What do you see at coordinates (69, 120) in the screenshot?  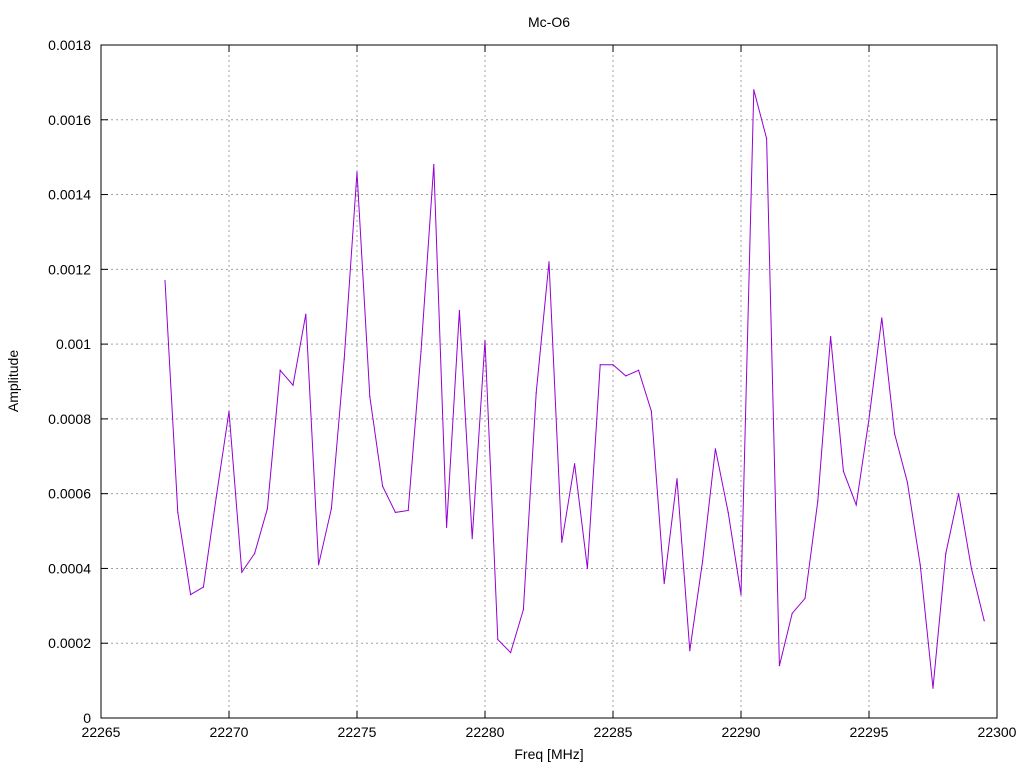 I see `y-tick-label: 0.0016` at bounding box center [69, 120].